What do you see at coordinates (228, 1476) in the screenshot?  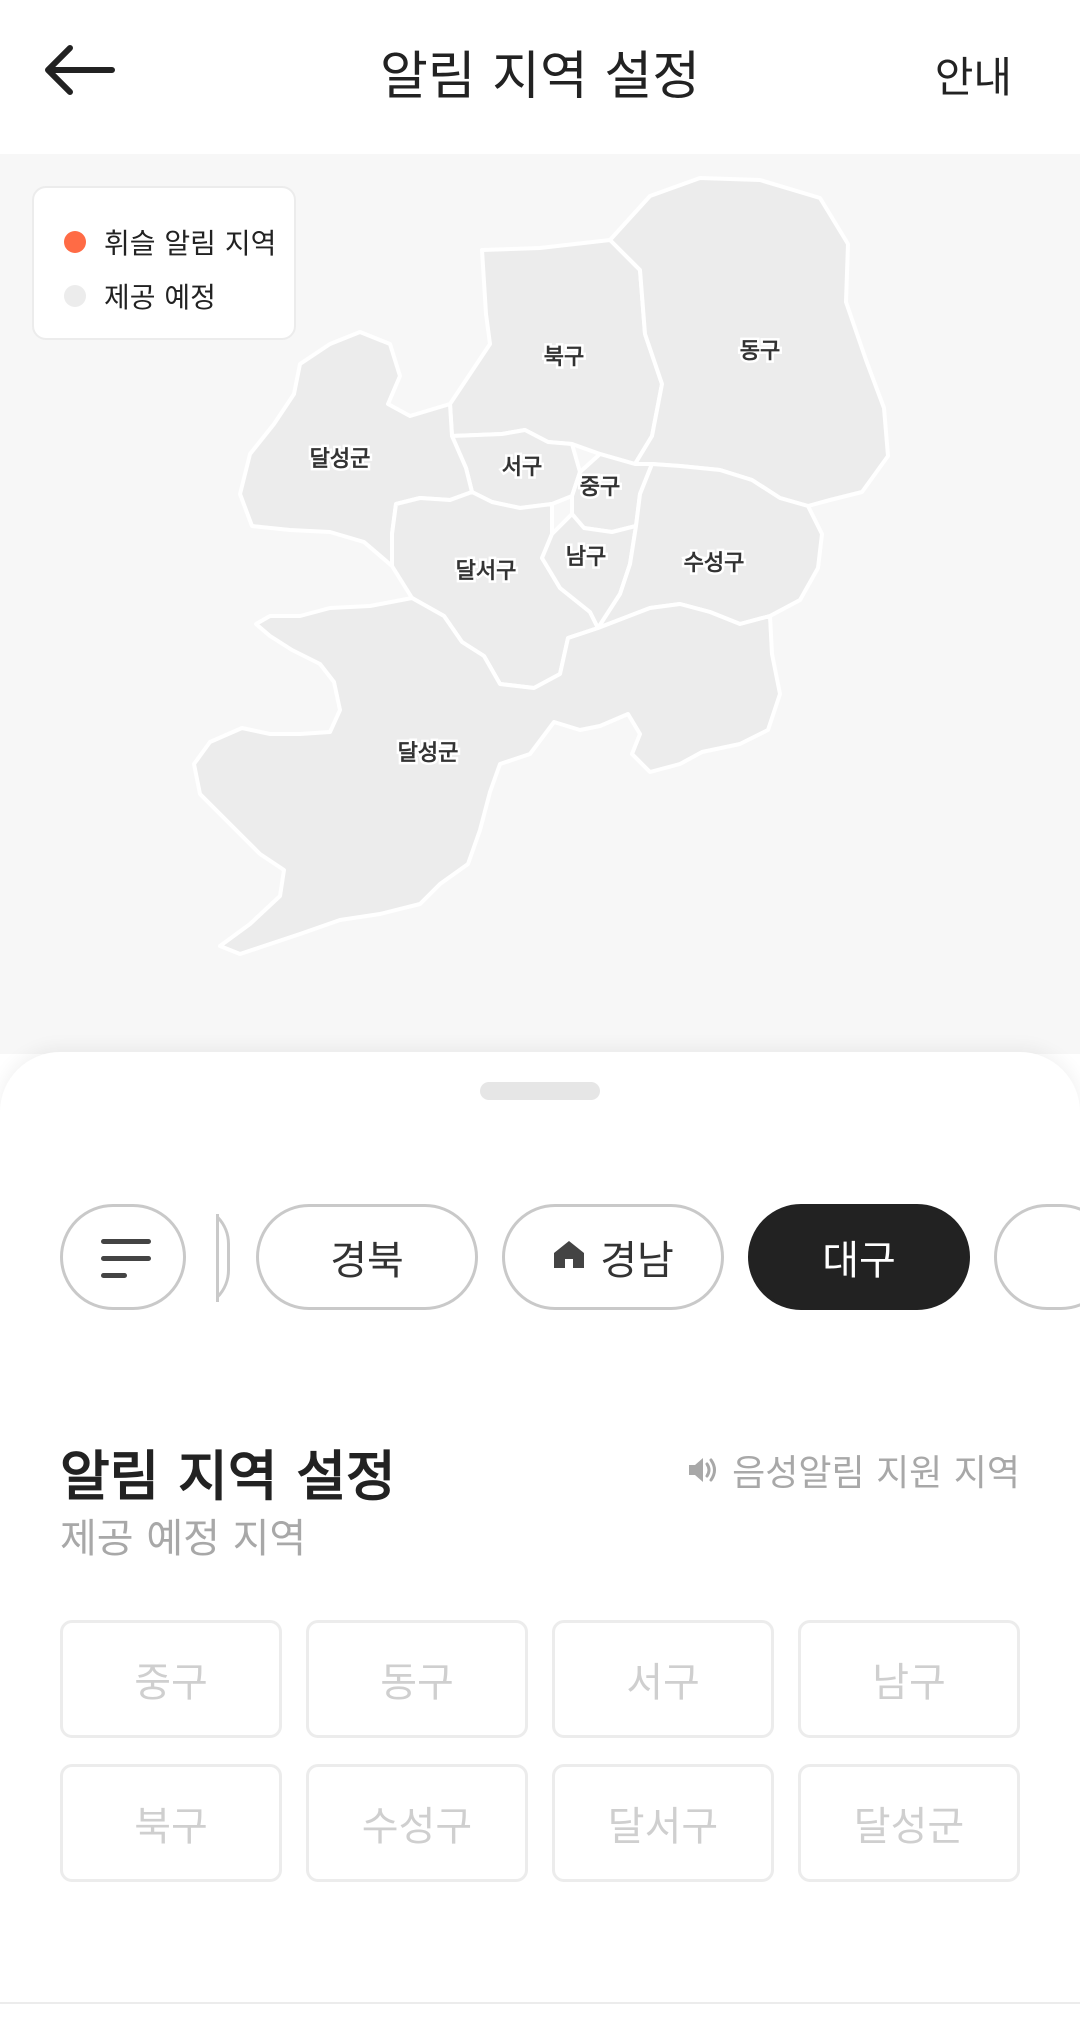 I see `section-title: 알림 지역 설정` at bounding box center [228, 1476].